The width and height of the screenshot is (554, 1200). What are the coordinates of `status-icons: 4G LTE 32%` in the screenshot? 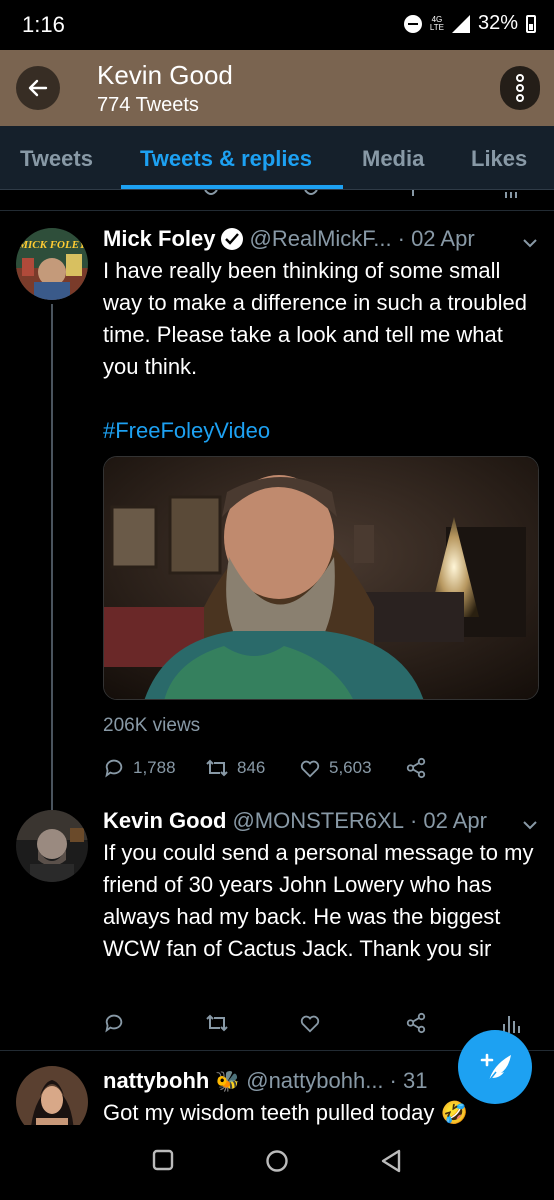 It's located at (469, 23).